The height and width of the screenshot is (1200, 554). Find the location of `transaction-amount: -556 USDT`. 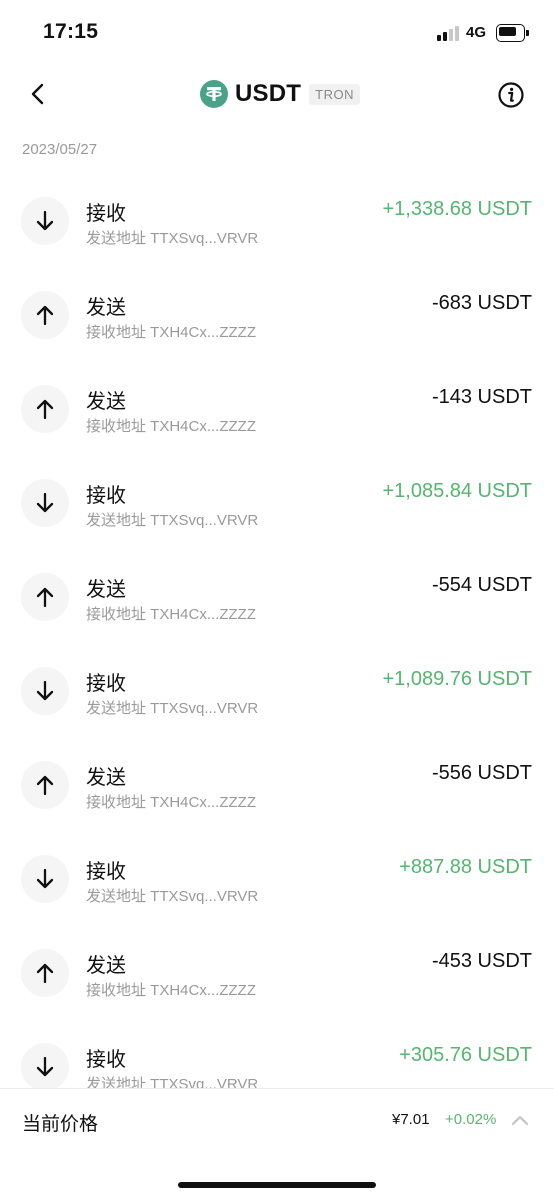

transaction-amount: -556 USDT is located at coordinates (481, 773).